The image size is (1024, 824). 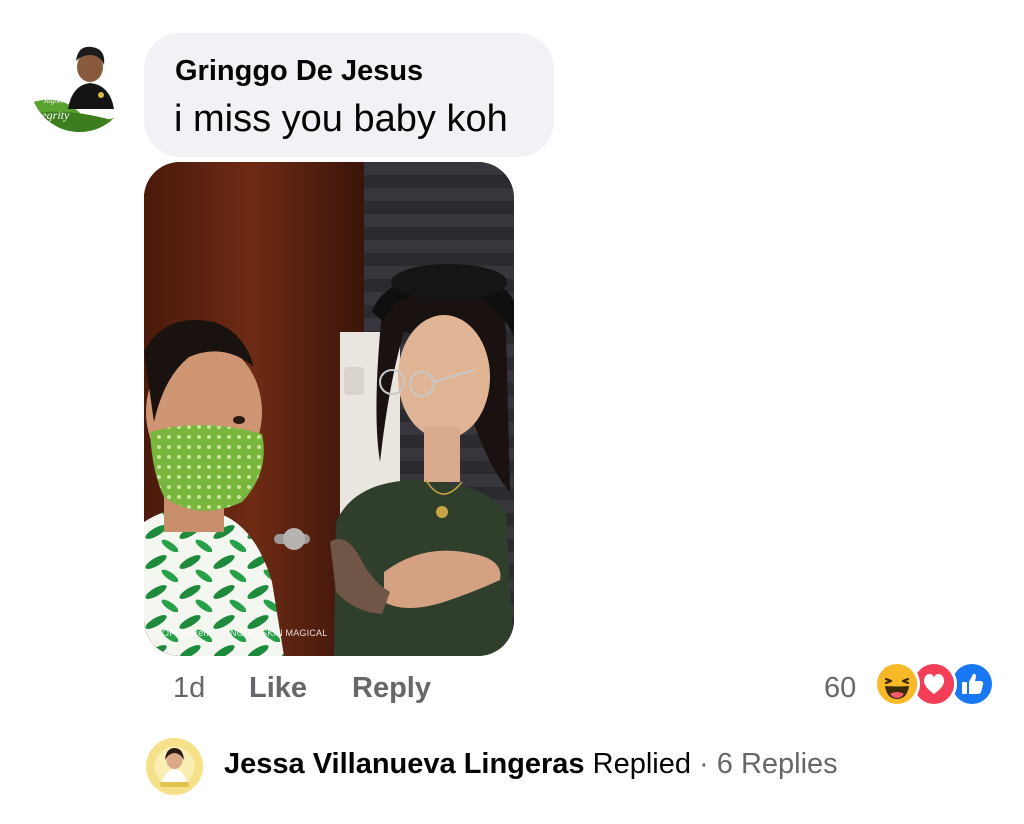 I want to click on photo-watermark: OPPO Reno ... INGGO SKIN MAGICAL, so click(x=245, y=633).